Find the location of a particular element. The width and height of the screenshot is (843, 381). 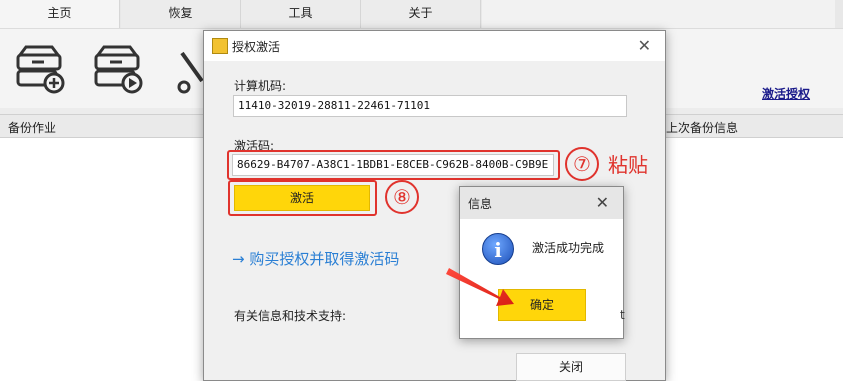

partial-text: t is located at coordinates (622, 315).